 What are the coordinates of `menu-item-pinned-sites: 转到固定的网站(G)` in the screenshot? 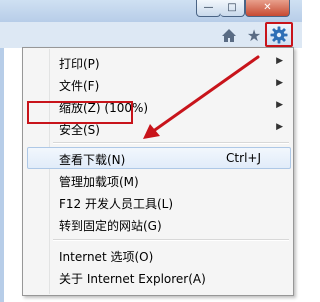 It's located at (158, 224).